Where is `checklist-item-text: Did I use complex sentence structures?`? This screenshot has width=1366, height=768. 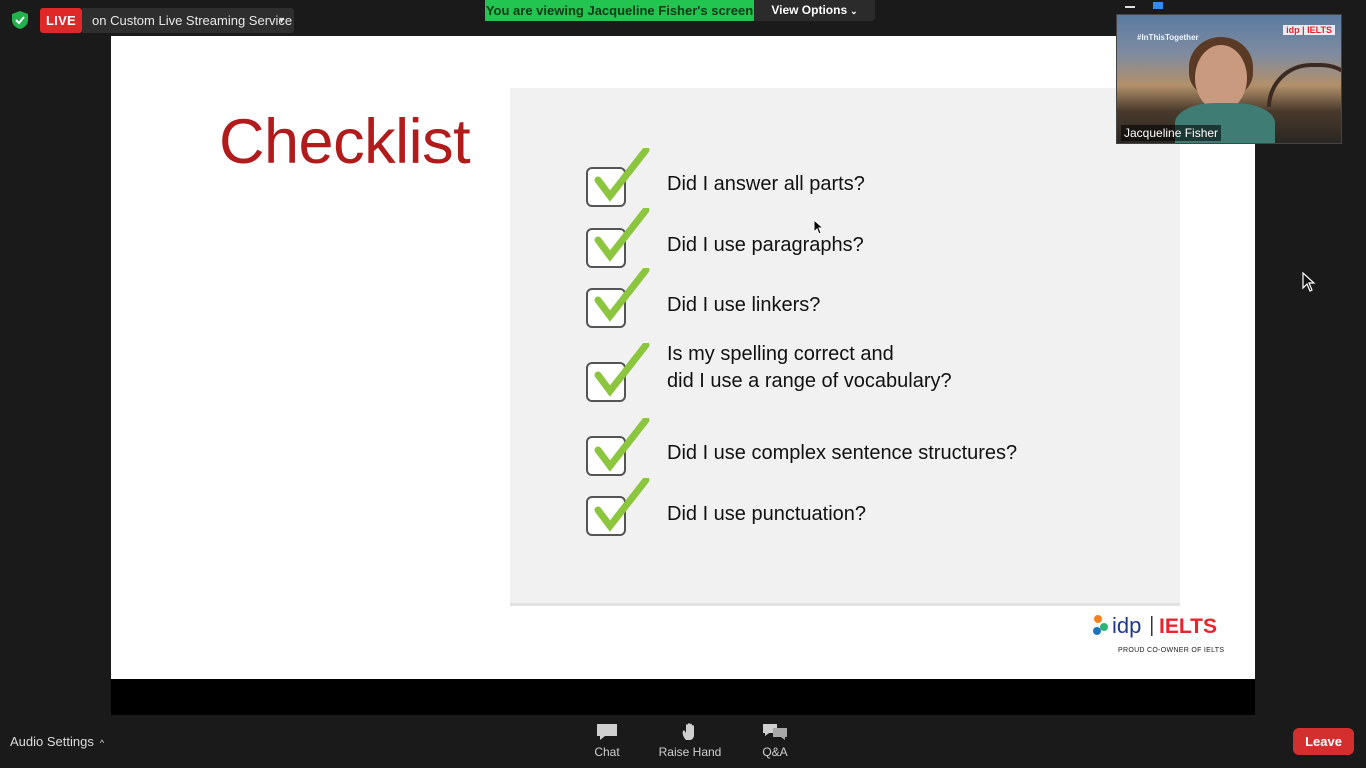
checklist-item-text: Did I use complex sentence structures? is located at coordinates (842, 453).